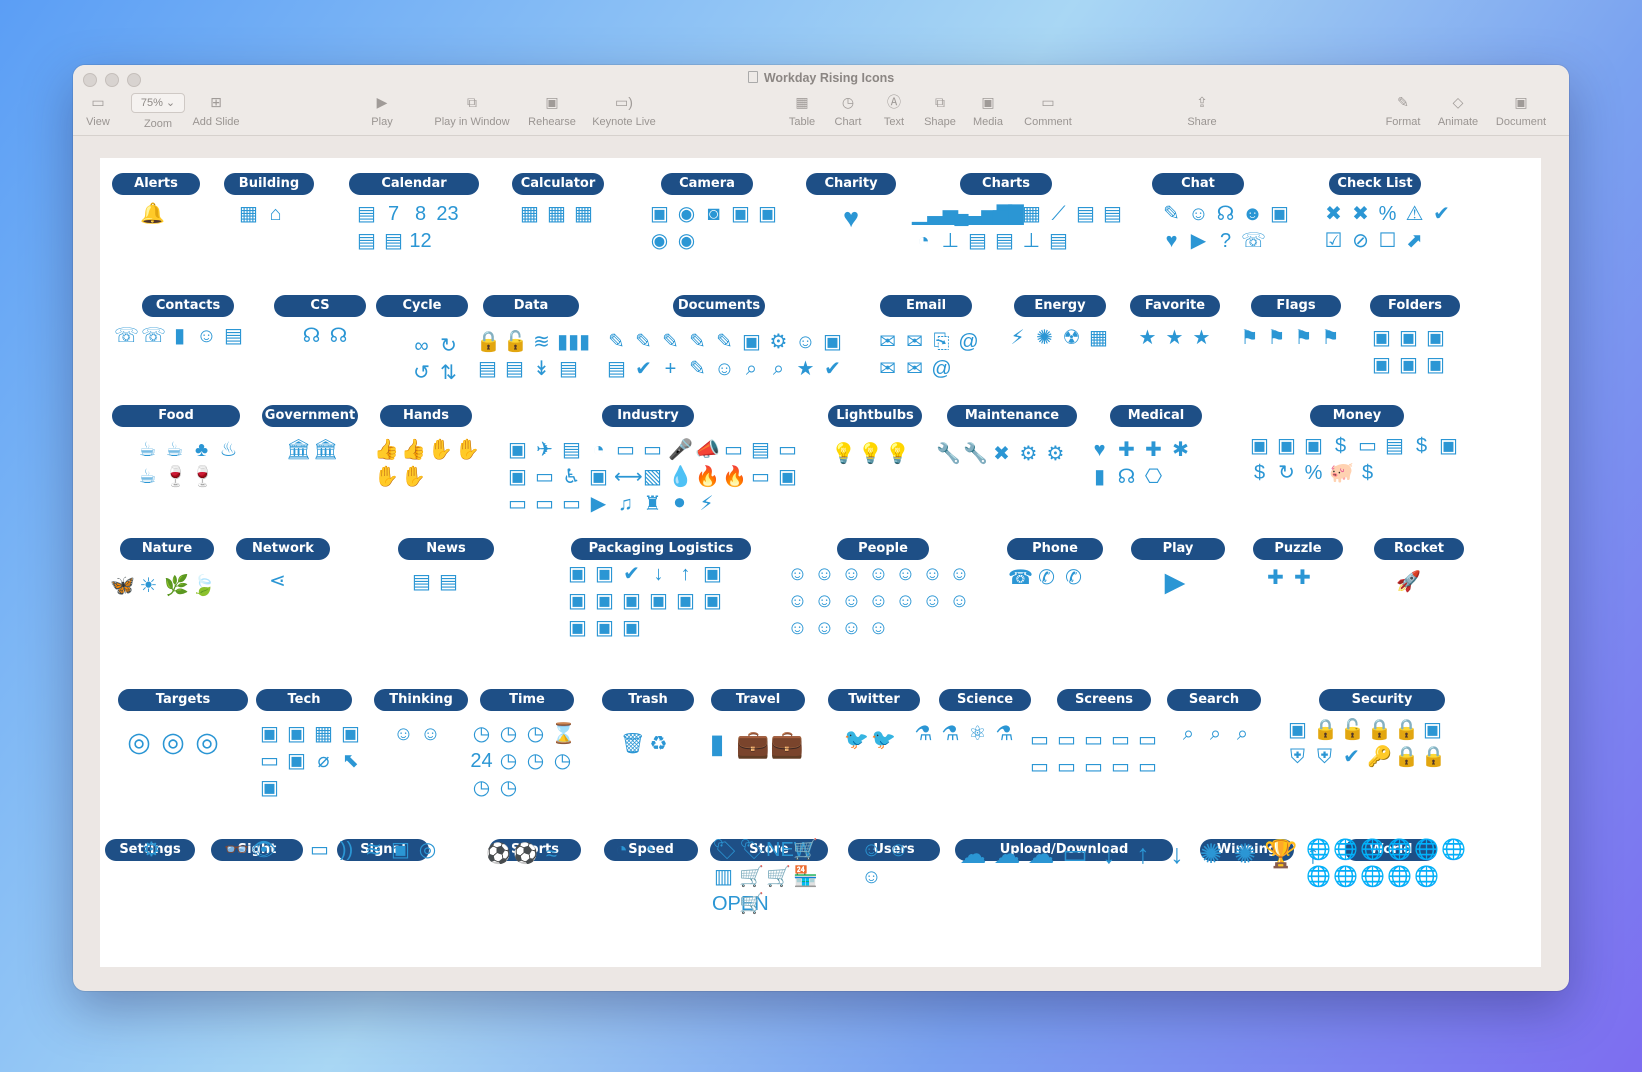 Image resolution: width=1642 pixels, height=1072 pixels. Describe the element at coordinates (1007, 854) in the screenshot. I see `upload-download-icon: ☁` at that location.